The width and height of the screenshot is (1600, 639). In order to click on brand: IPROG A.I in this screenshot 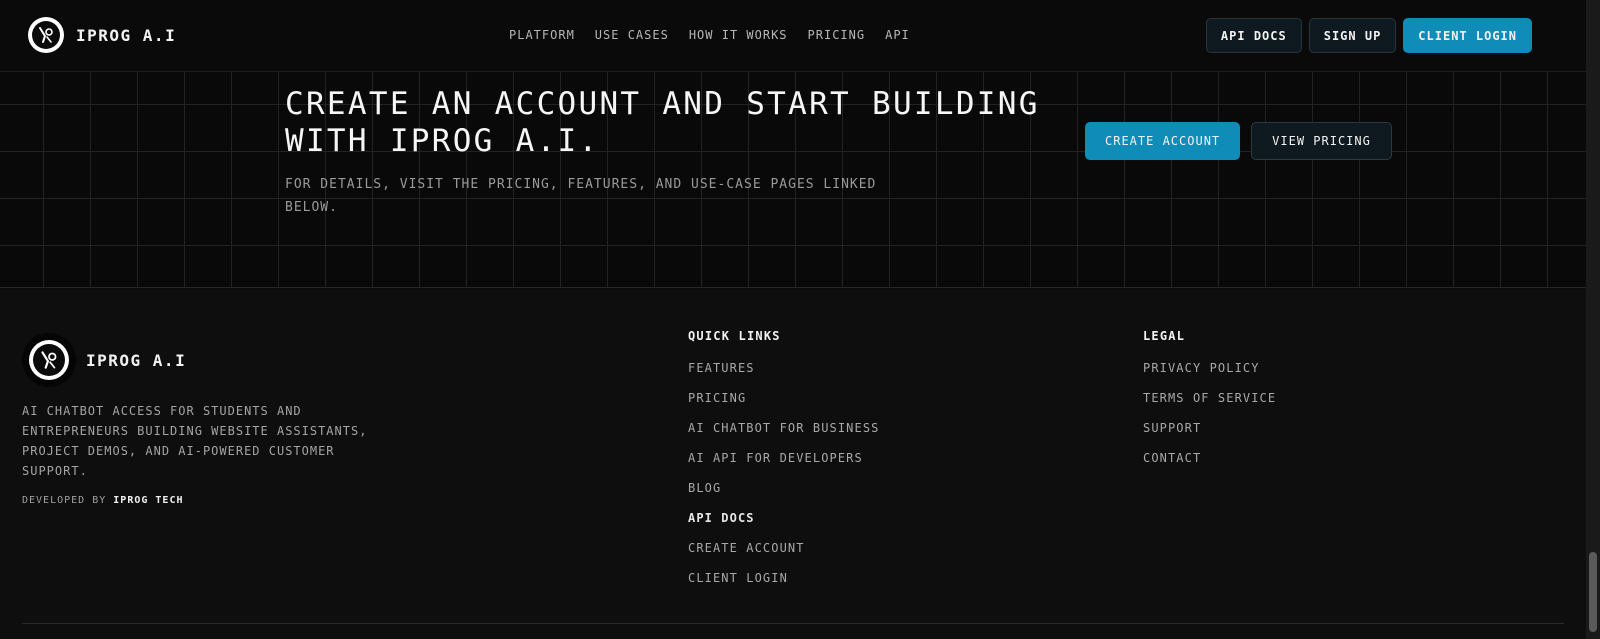, I will do `click(102, 35)`.